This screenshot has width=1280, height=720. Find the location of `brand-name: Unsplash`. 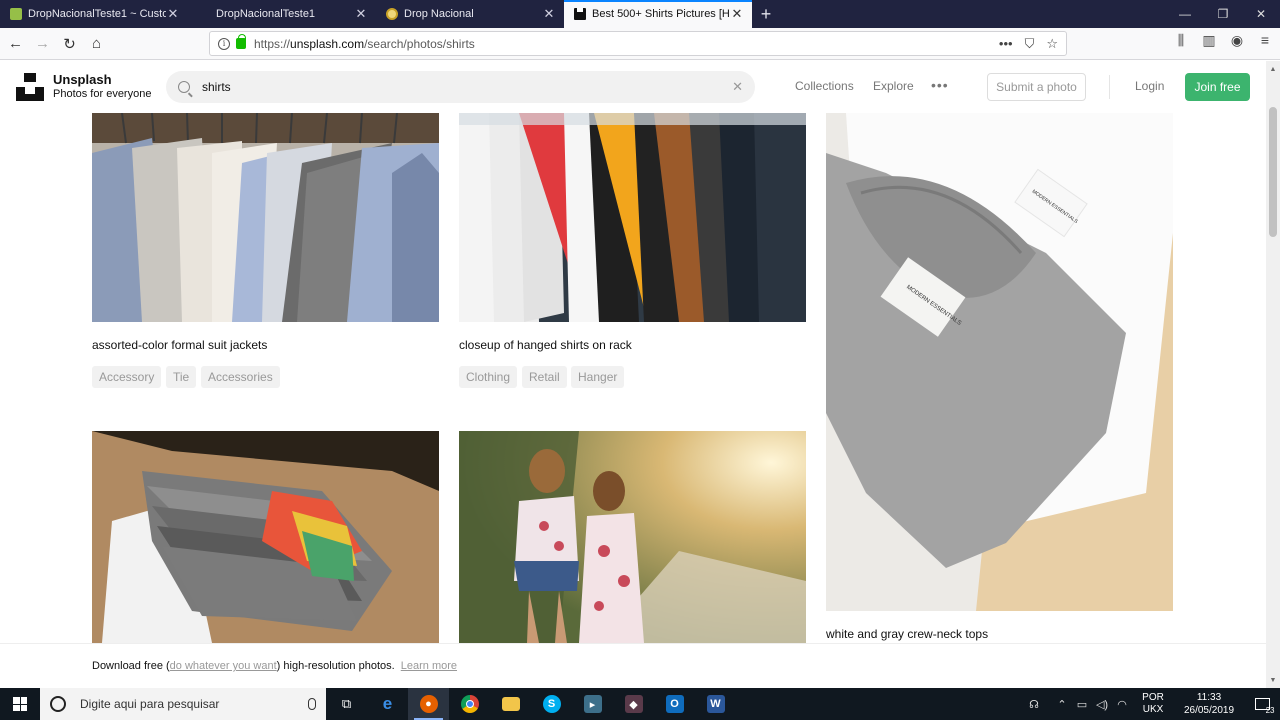

brand-name: Unsplash is located at coordinates (82, 79).